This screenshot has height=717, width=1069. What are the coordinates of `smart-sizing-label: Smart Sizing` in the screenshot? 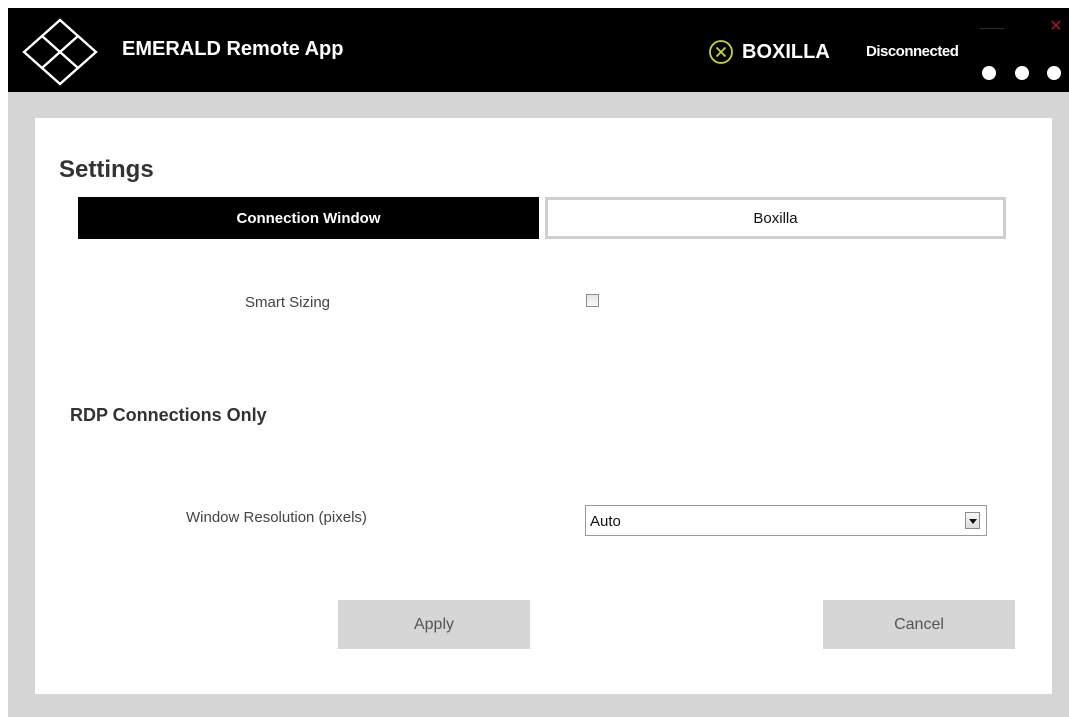 It's located at (288, 302).